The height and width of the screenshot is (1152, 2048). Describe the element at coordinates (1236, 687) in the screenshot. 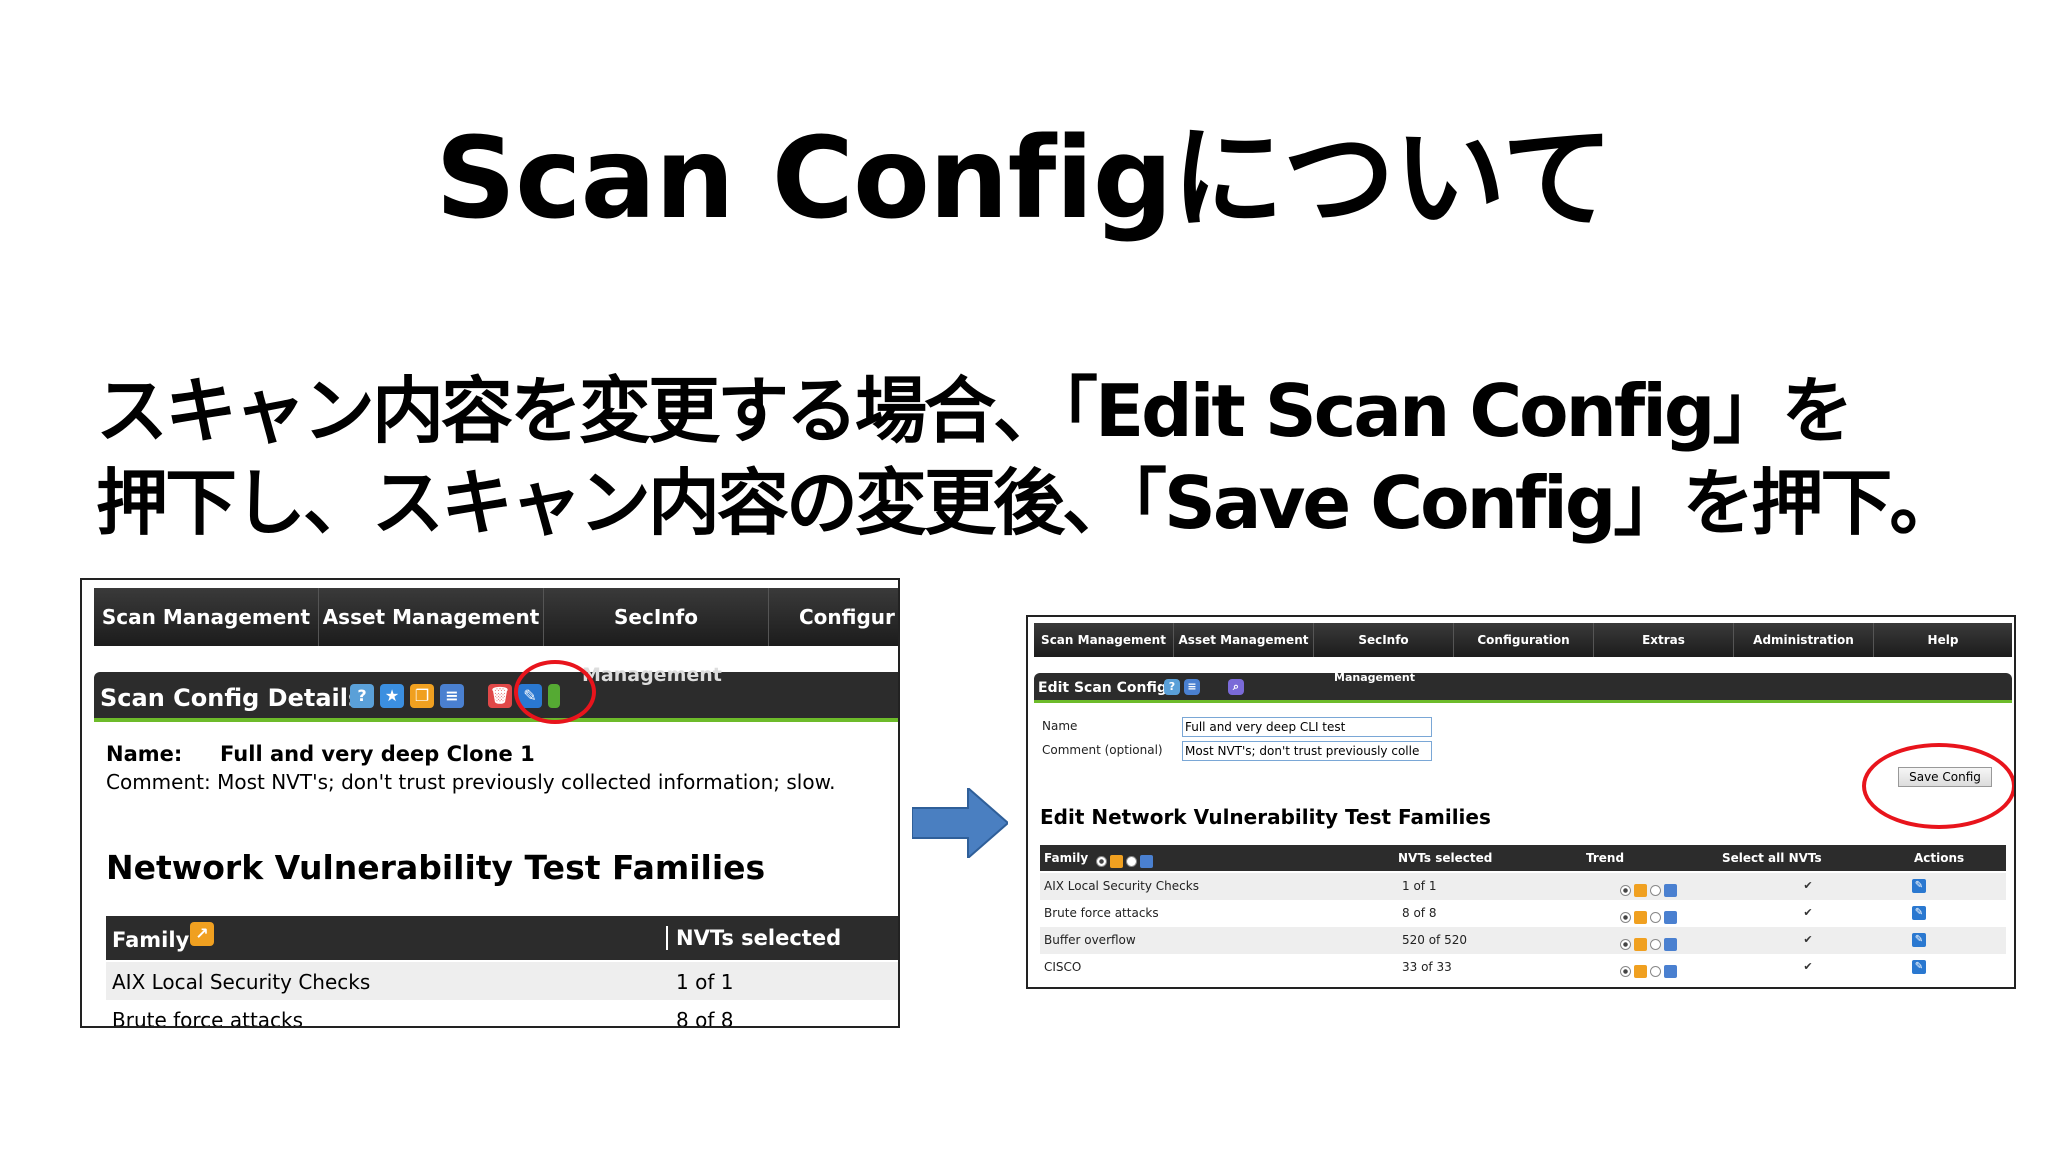

I see `search-icon: ⌕` at that location.